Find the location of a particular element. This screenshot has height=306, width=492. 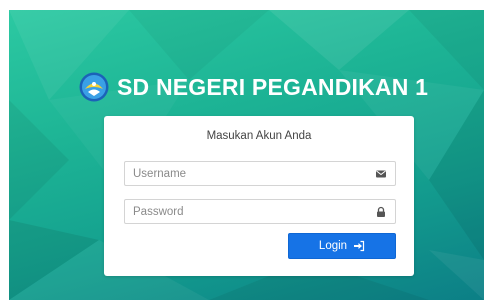

brand-header: SD NEGERI PEGANDIKAN 1 is located at coordinates (253, 87).